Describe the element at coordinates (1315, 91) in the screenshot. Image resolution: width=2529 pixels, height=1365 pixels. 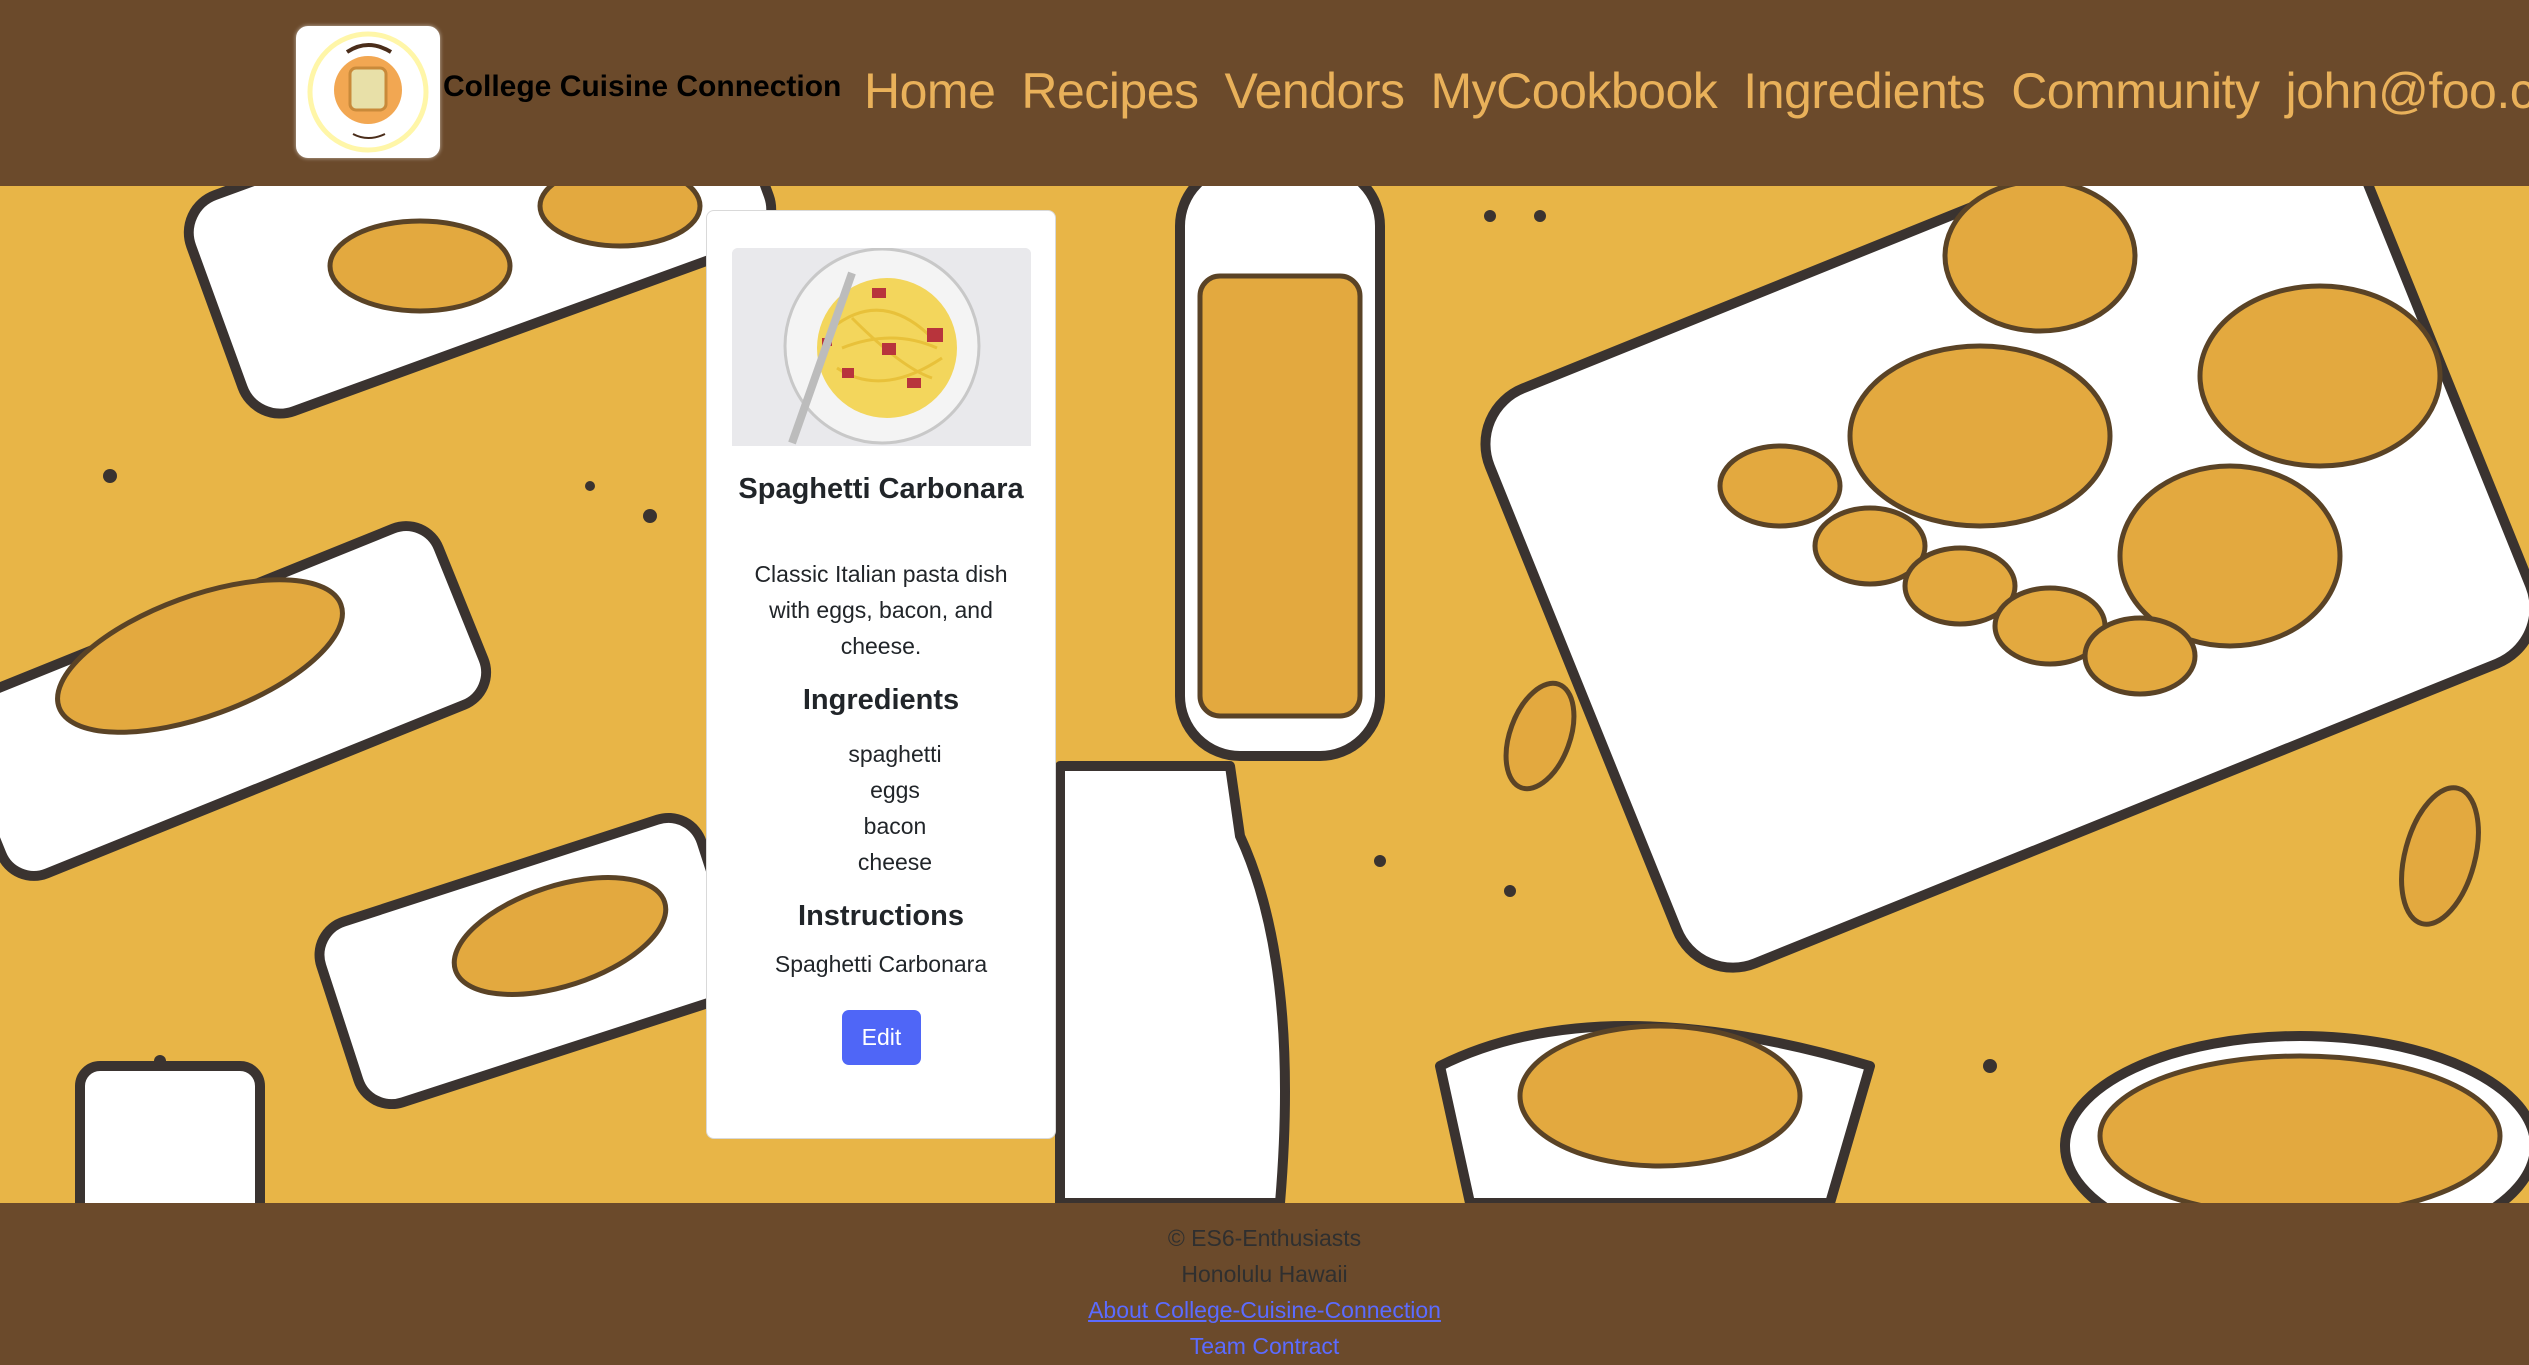
I see `nav-vendors: Vendors` at that location.